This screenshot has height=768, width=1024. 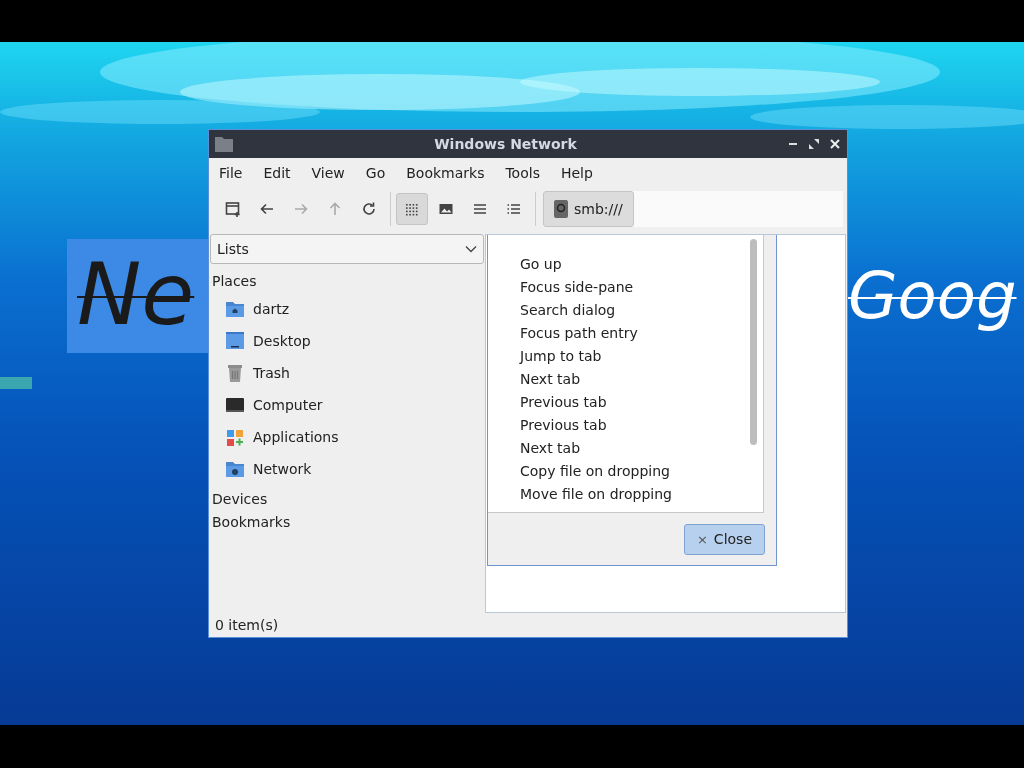 I want to click on place-item: Network, so click(x=347, y=469).